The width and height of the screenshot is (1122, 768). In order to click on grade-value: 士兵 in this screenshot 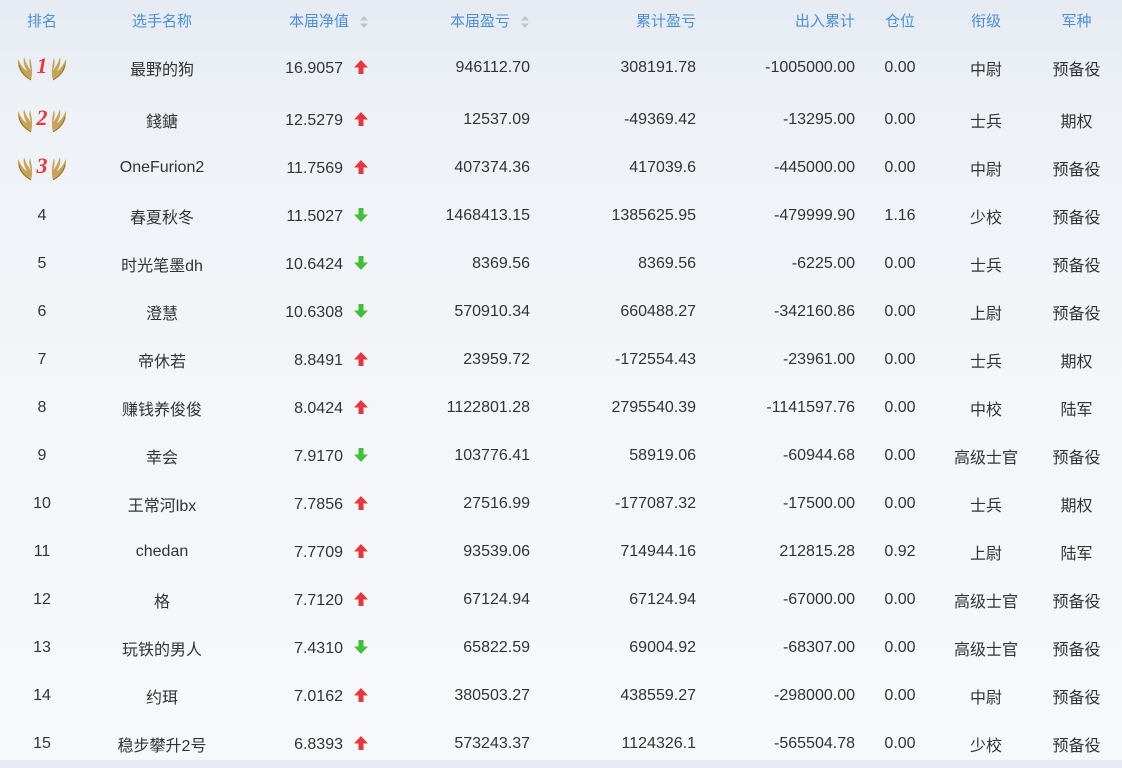, I will do `click(985, 266)`.